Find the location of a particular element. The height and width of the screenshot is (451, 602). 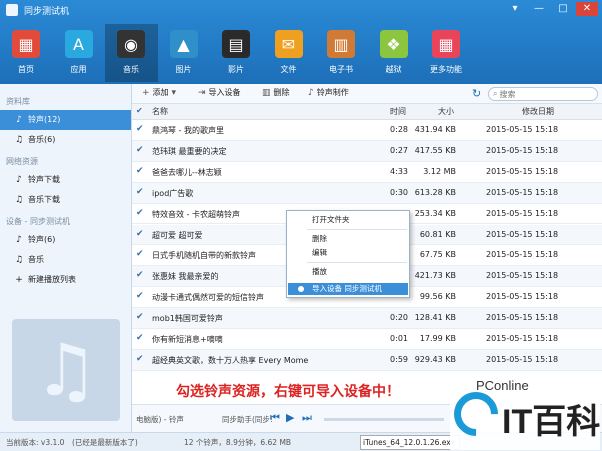

menu-item-edit: 编辑 is located at coordinates (348, 253).